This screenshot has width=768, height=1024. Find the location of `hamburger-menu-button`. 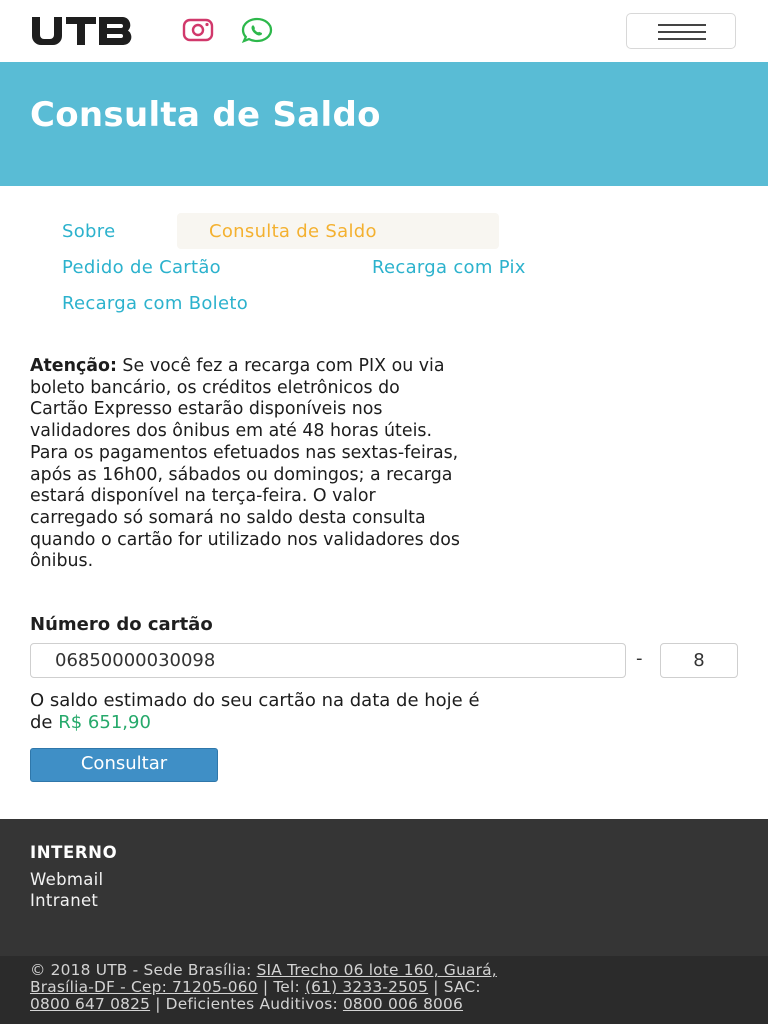

hamburger-menu-button is located at coordinates (681, 31).